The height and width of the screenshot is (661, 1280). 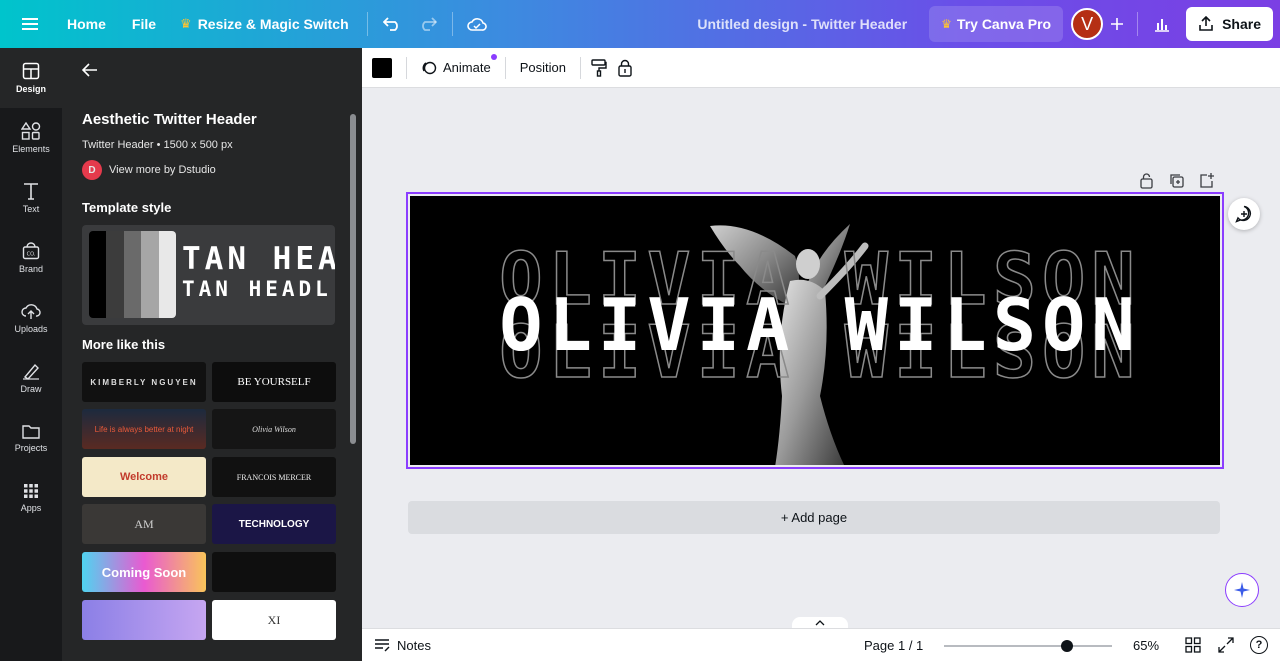 What do you see at coordinates (820, 623) in the screenshot?
I see `chevron-up-icon` at bounding box center [820, 623].